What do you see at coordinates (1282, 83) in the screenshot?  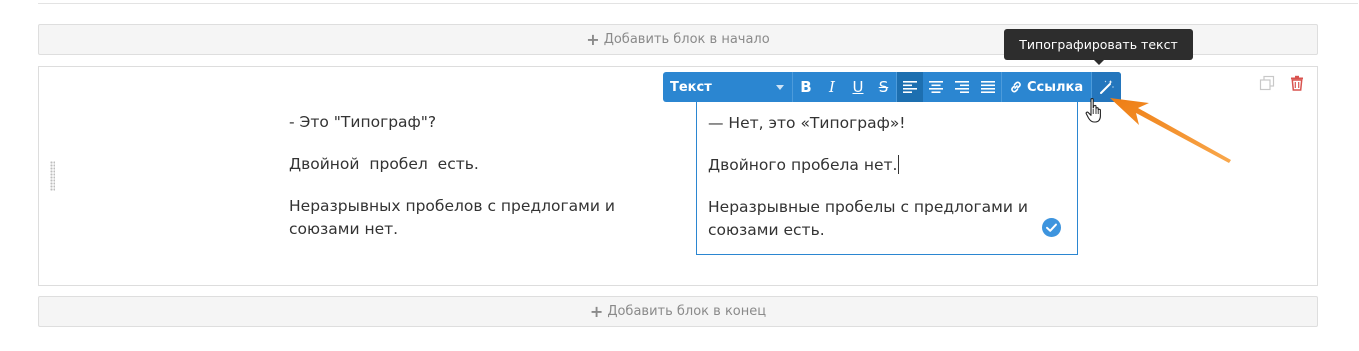 I see `block-actions` at bounding box center [1282, 83].